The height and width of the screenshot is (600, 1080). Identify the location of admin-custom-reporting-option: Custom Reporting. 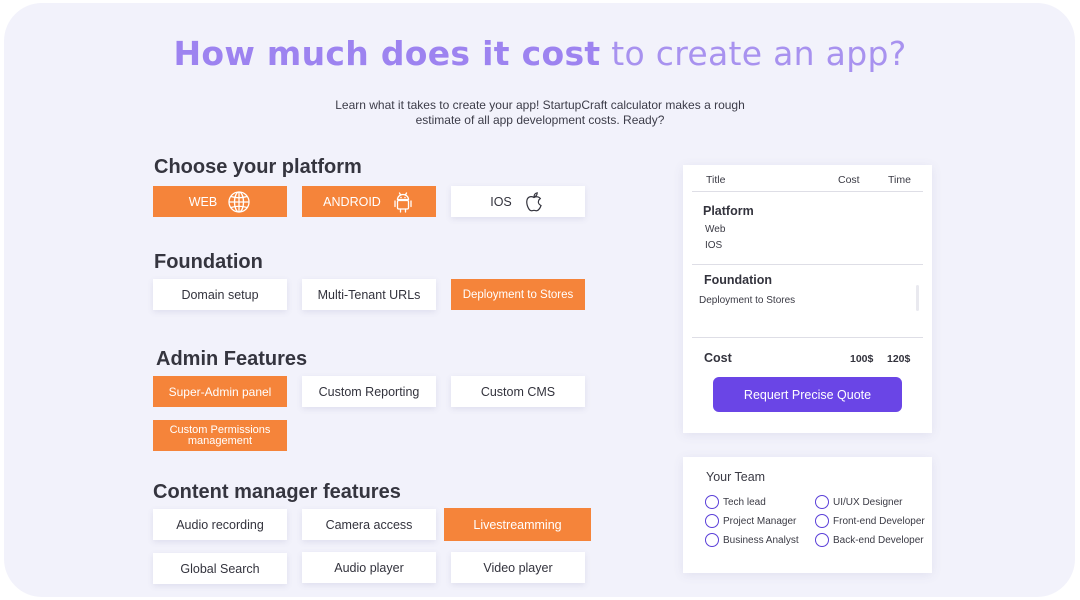
(369, 391).